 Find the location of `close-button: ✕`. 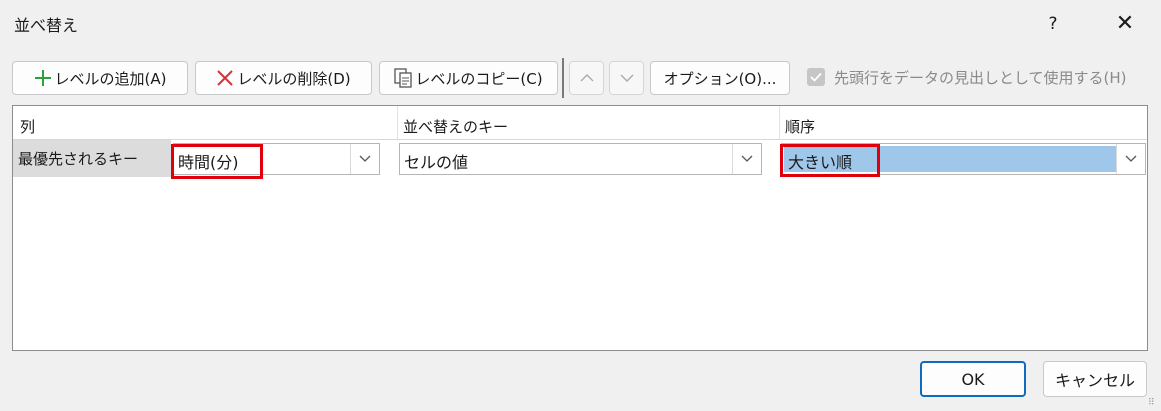

close-button: ✕ is located at coordinates (1125, 24).